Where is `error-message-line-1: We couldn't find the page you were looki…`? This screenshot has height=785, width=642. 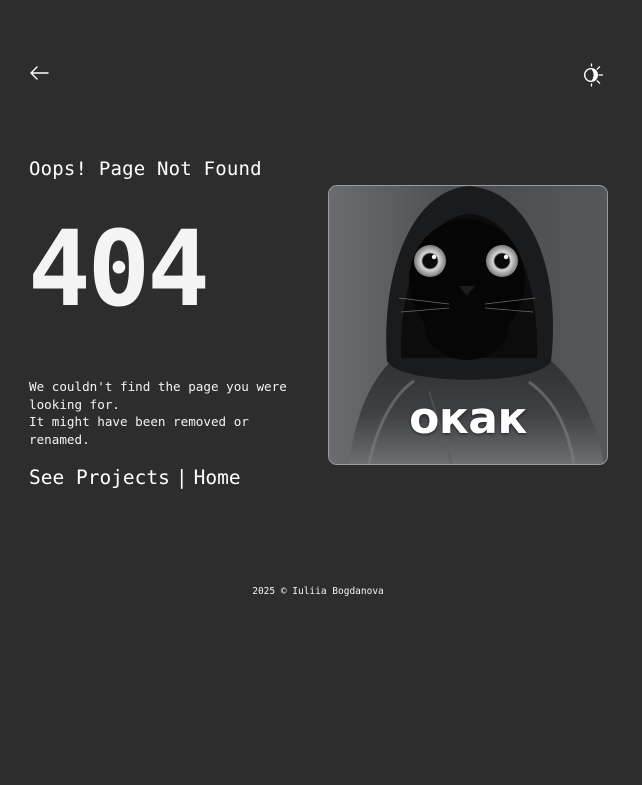
error-message-line-1: We couldn't find the page you were looki… is located at coordinates (158, 395).